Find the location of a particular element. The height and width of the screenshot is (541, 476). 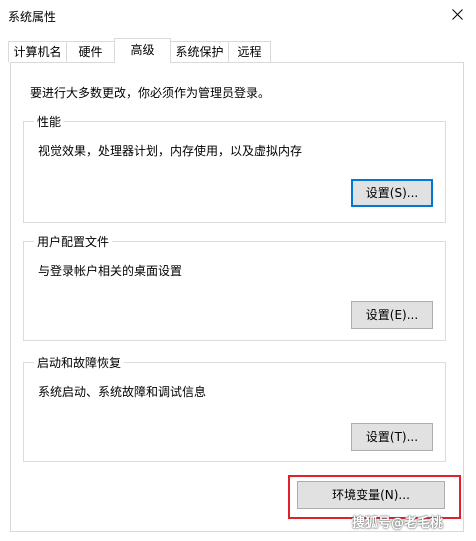

startup-recovery-description: 系统启动、系统故障和调试信息 is located at coordinates (122, 392).